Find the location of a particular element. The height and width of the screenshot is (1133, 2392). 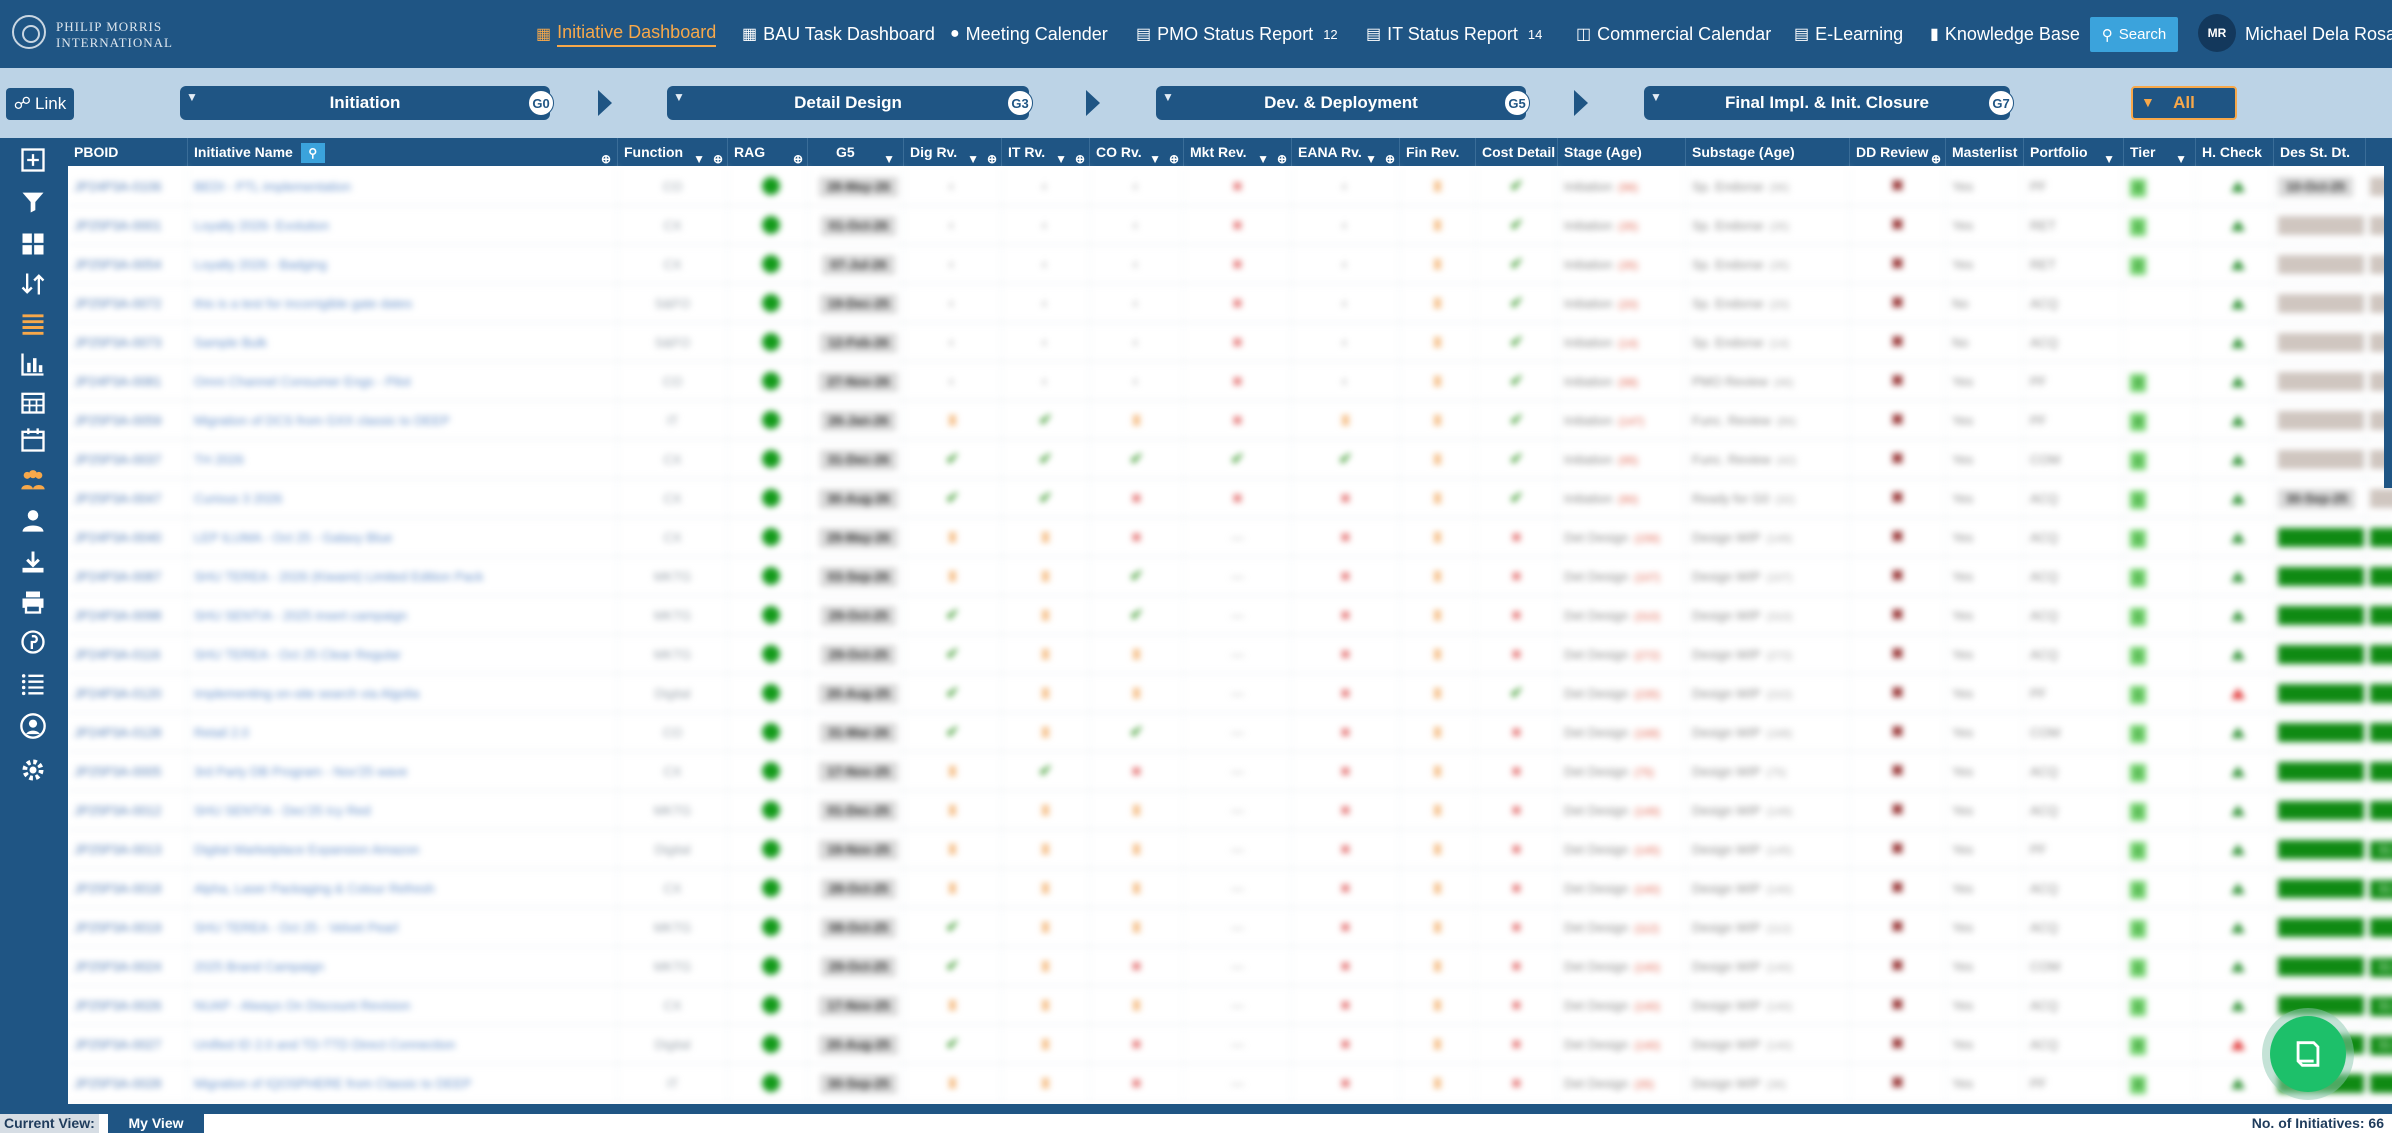

col-mkt-rev: Mkt Rev. ▼ ⊕ is located at coordinates (1238, 152).